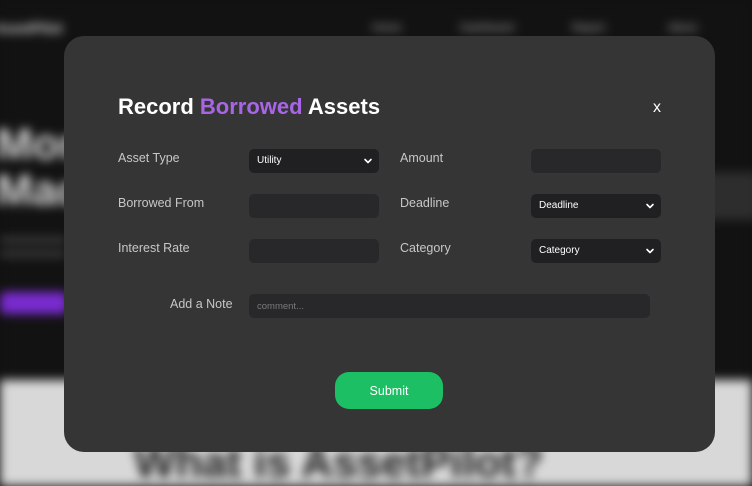 The width and height of the screenshot is (752, 486). What do you see at coordinates (425, 248) in the screenshot?
I see `category-label: Category` at bounding box center [425, 248].